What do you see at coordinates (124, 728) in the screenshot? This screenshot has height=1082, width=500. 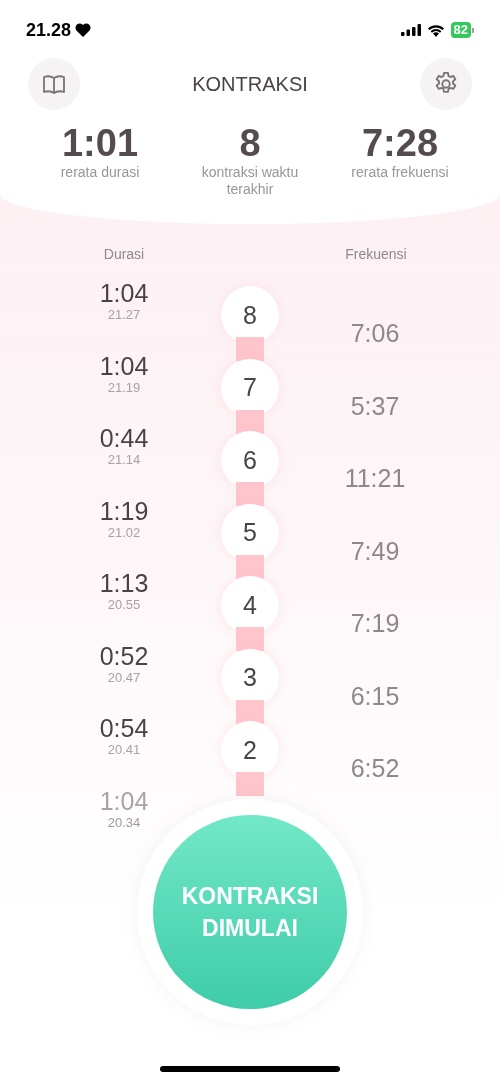 I see `duration-value: 0:54` at bounding box center [124, 728].